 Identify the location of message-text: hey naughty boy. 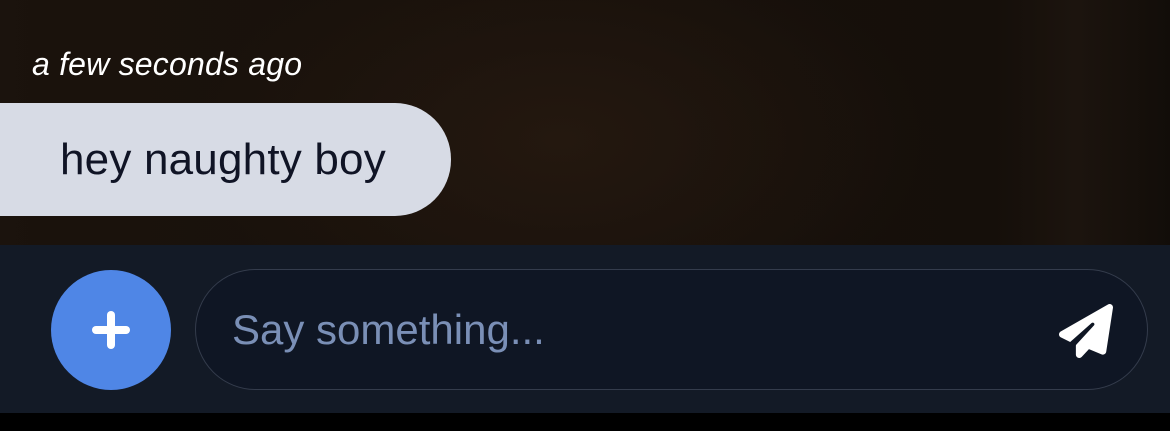
(223, 159).